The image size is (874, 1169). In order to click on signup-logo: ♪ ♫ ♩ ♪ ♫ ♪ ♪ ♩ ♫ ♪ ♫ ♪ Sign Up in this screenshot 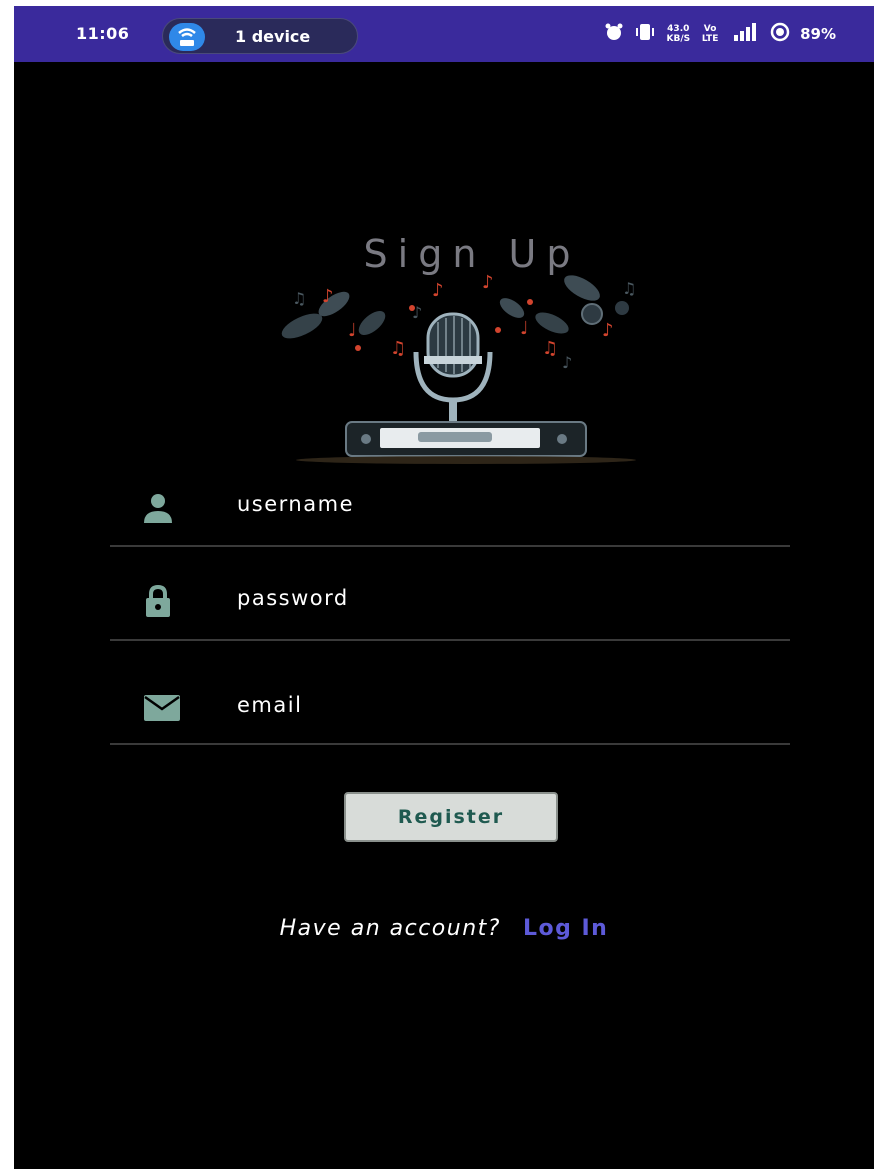, I will do `click(472, 343)`.